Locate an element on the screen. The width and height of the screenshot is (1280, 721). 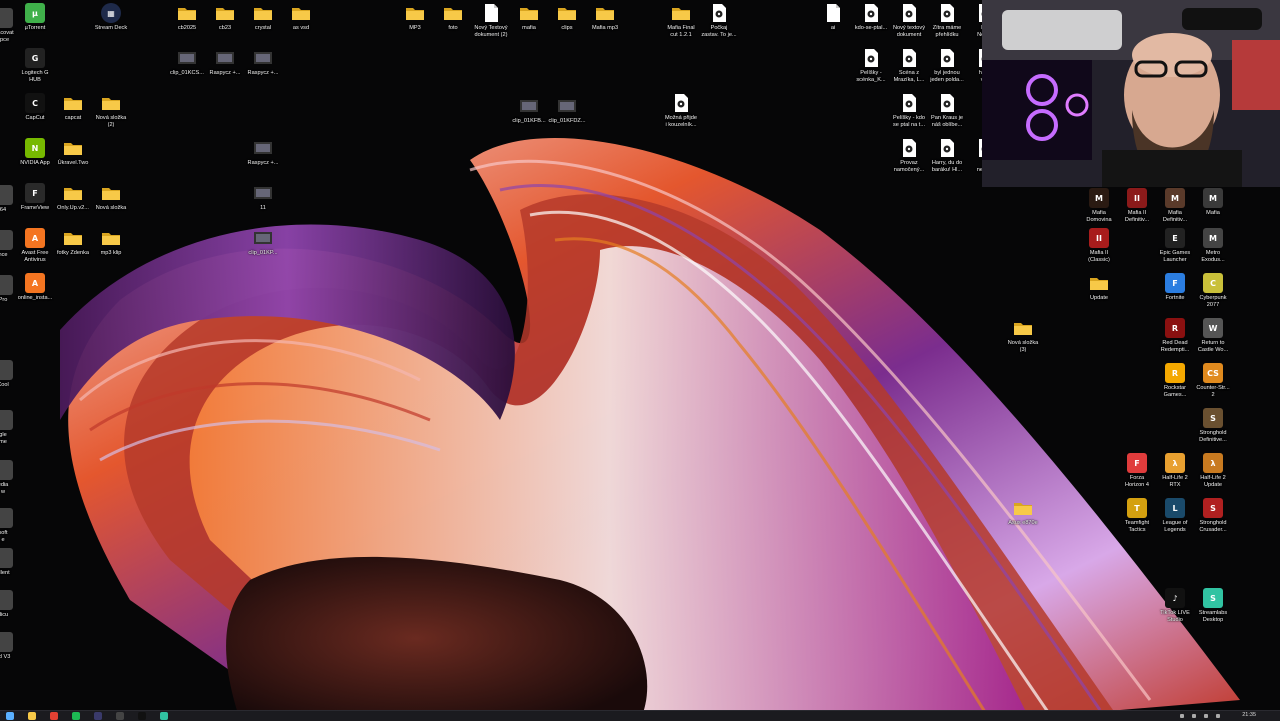
volume-icon is located at coordinates (1206, 716).